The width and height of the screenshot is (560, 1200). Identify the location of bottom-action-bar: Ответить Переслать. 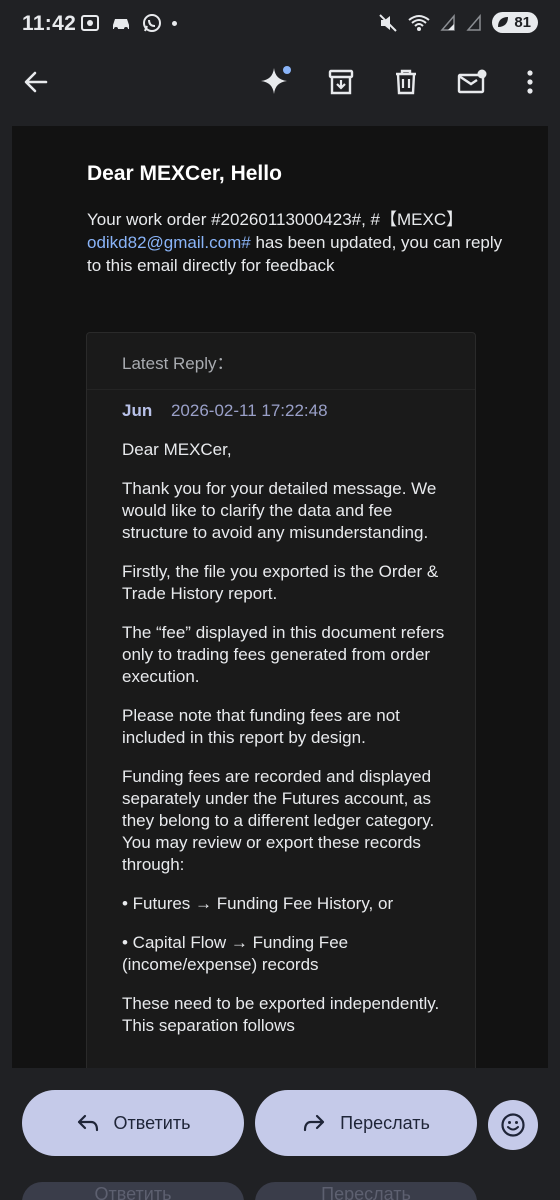
(280, 1134).